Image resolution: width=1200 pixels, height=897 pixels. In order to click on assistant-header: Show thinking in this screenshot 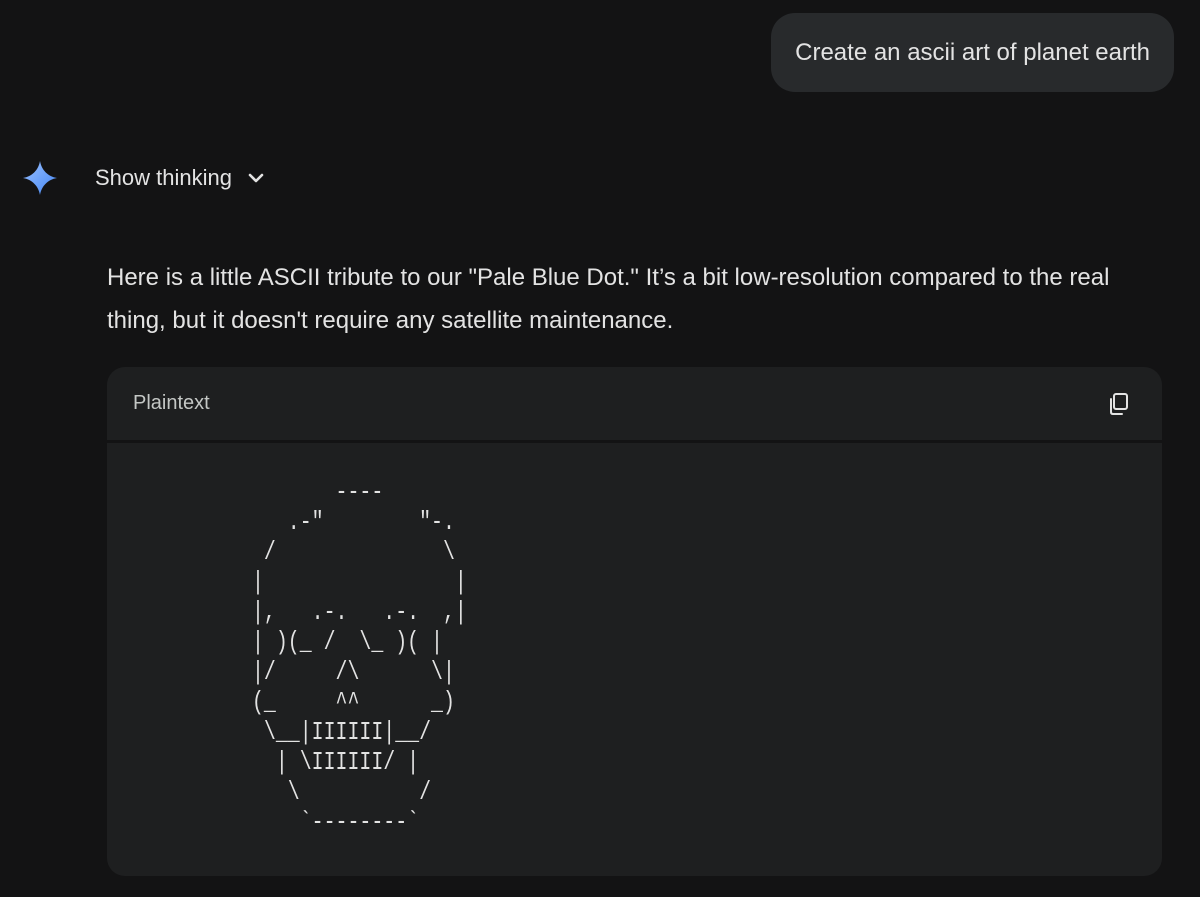, I will do `click(143, 178)`.